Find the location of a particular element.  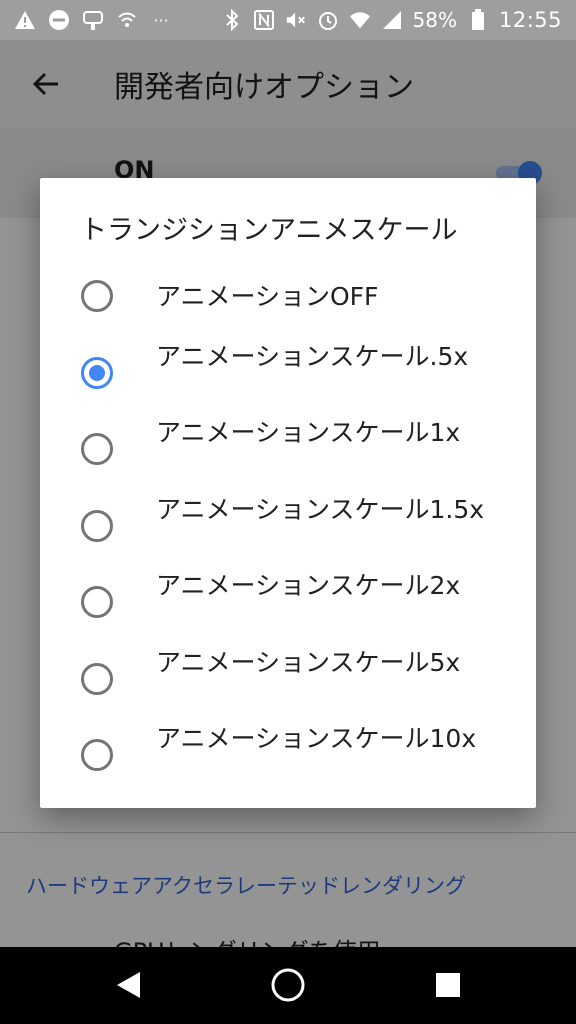

option-label: アニメーションスケール1.5x is located at coordinates (320, 509).